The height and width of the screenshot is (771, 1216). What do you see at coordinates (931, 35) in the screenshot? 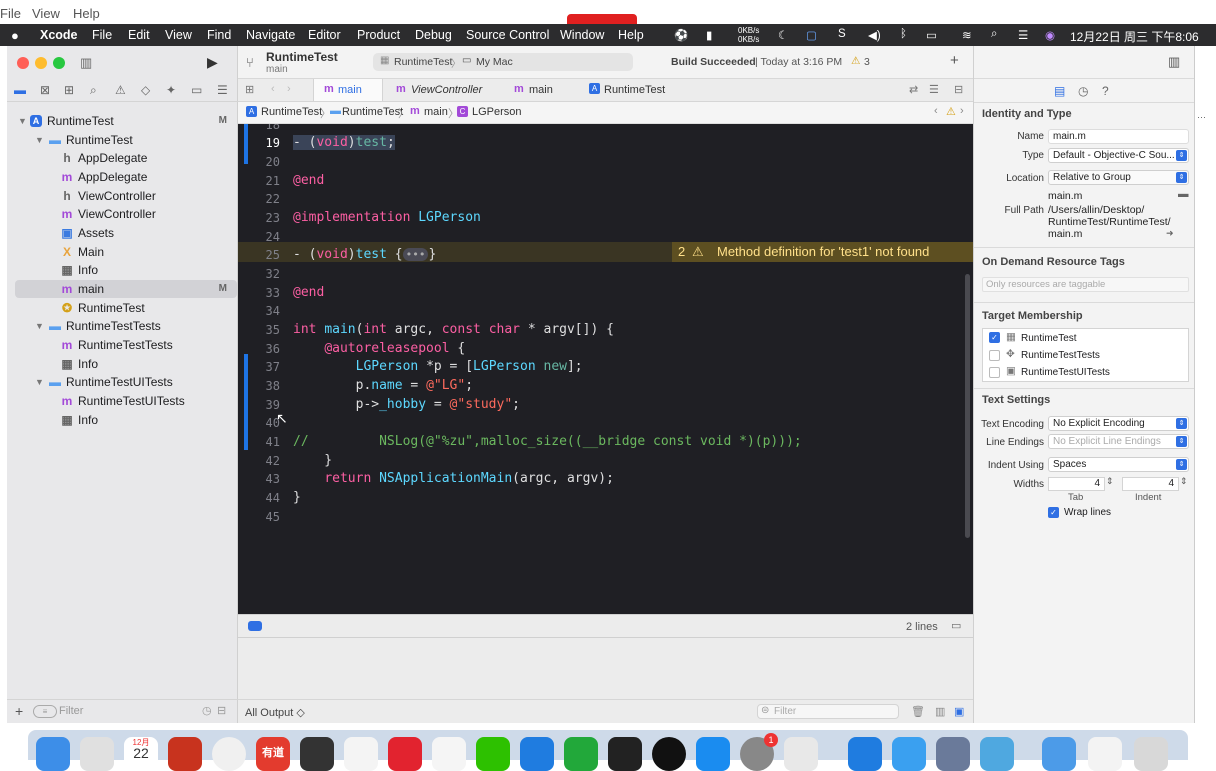
I see `status-battery-icon: ▭` at bounding box center [931, 35].